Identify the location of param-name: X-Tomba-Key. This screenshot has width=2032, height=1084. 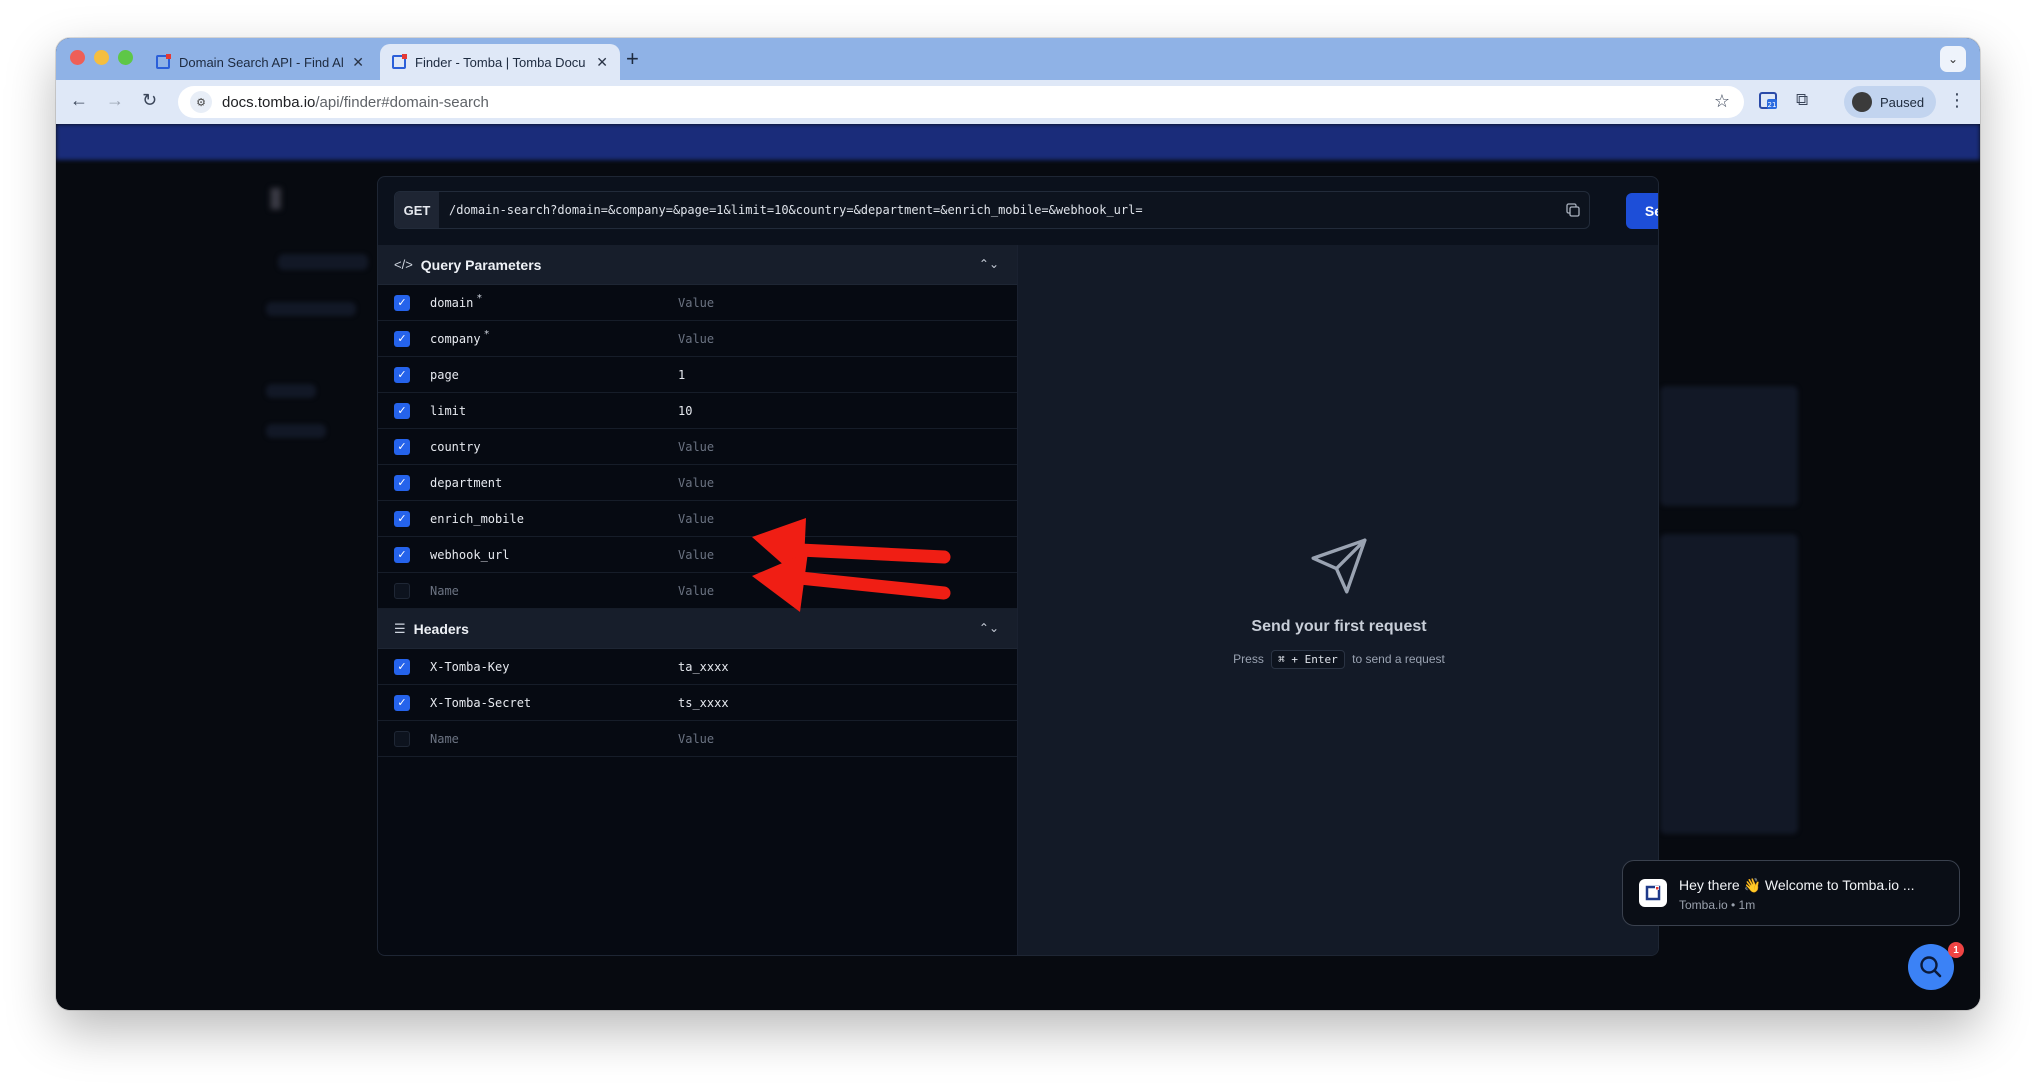
(554, 667).